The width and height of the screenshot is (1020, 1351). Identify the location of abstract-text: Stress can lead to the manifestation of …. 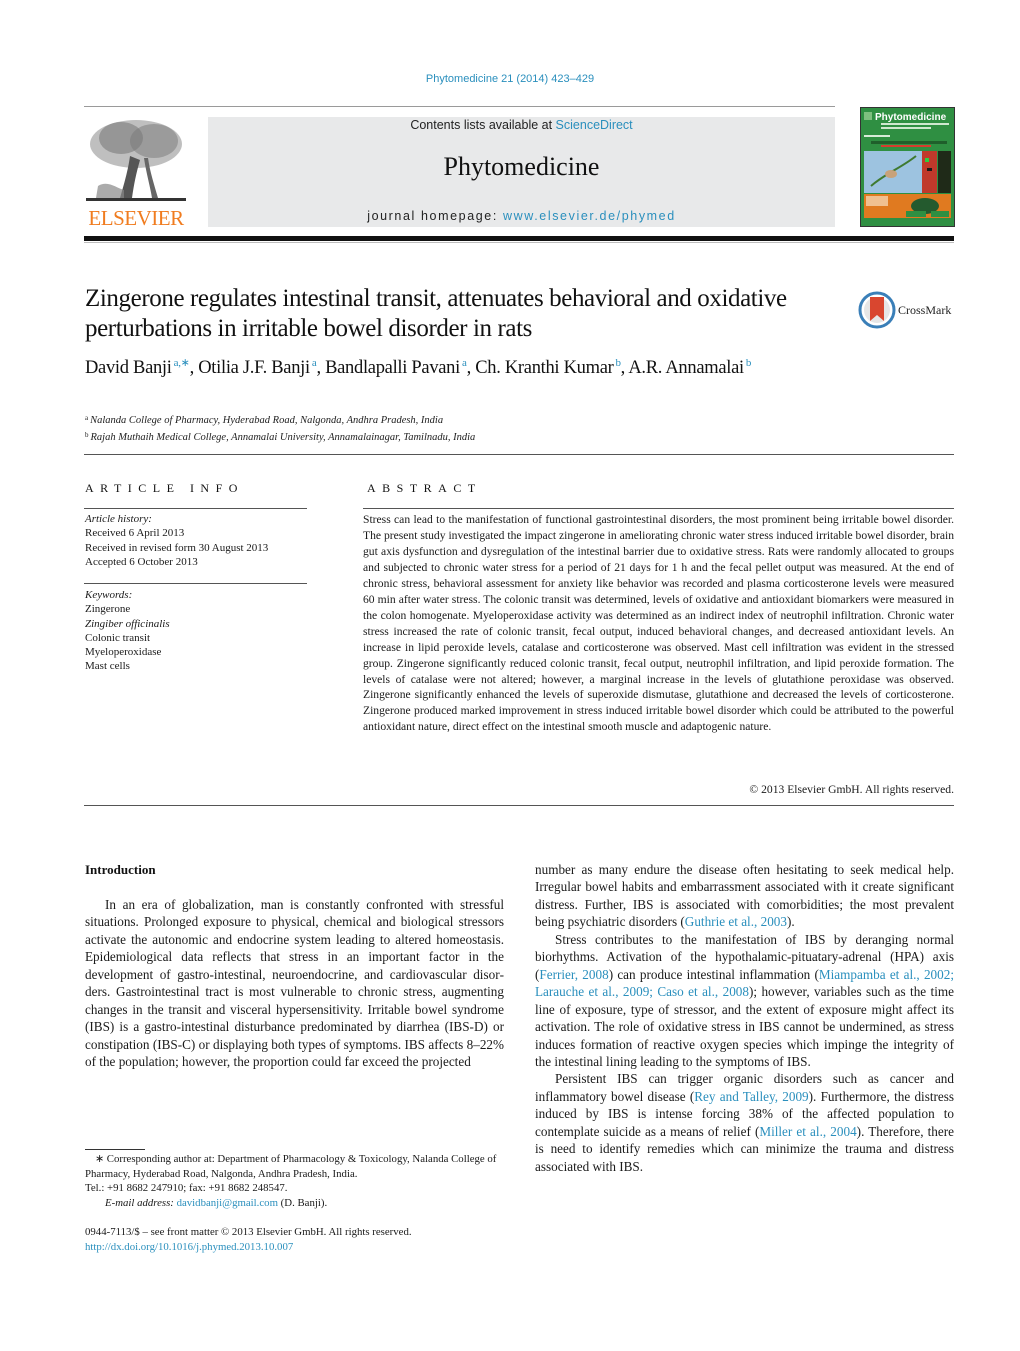
(658, 623).